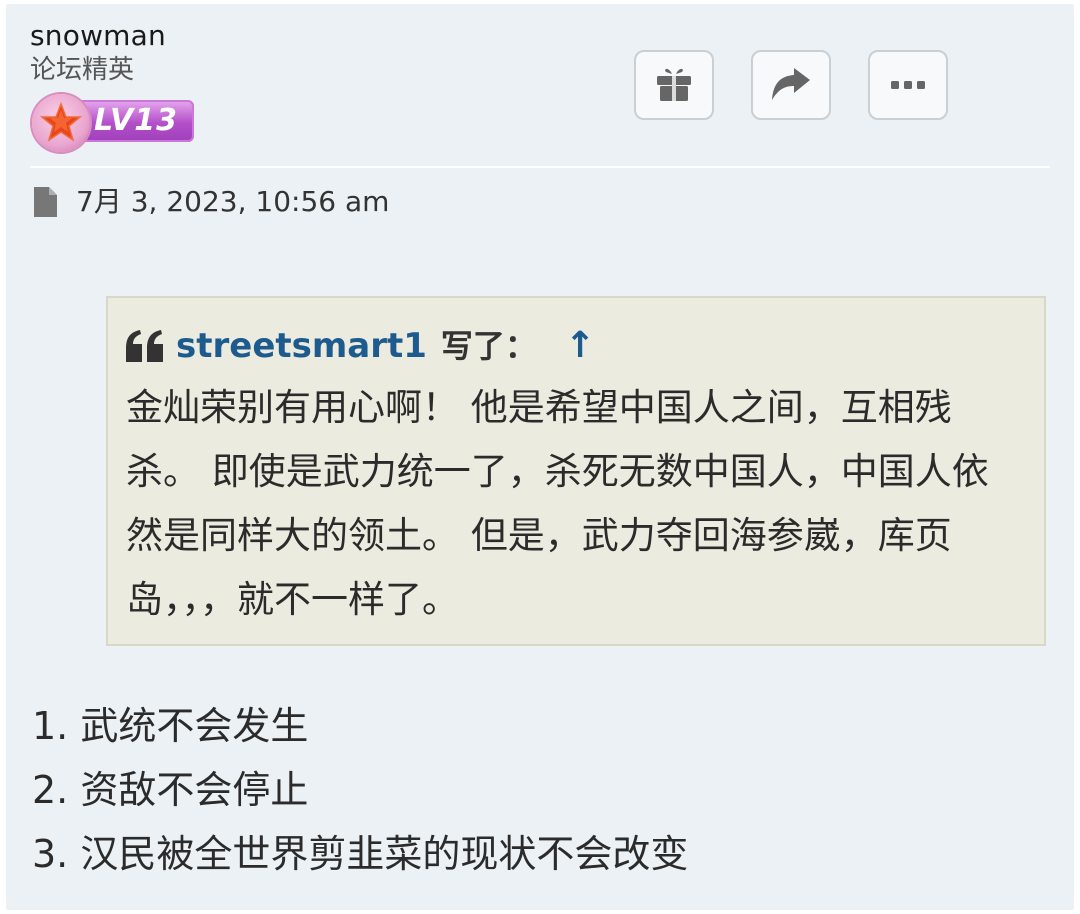 This screenshot has width=1080, height=914. What do you see at coordinates (301, 346) in the screenshot?
I see `quote-author-link: streetsmart1` at bounding box center [301, 346].